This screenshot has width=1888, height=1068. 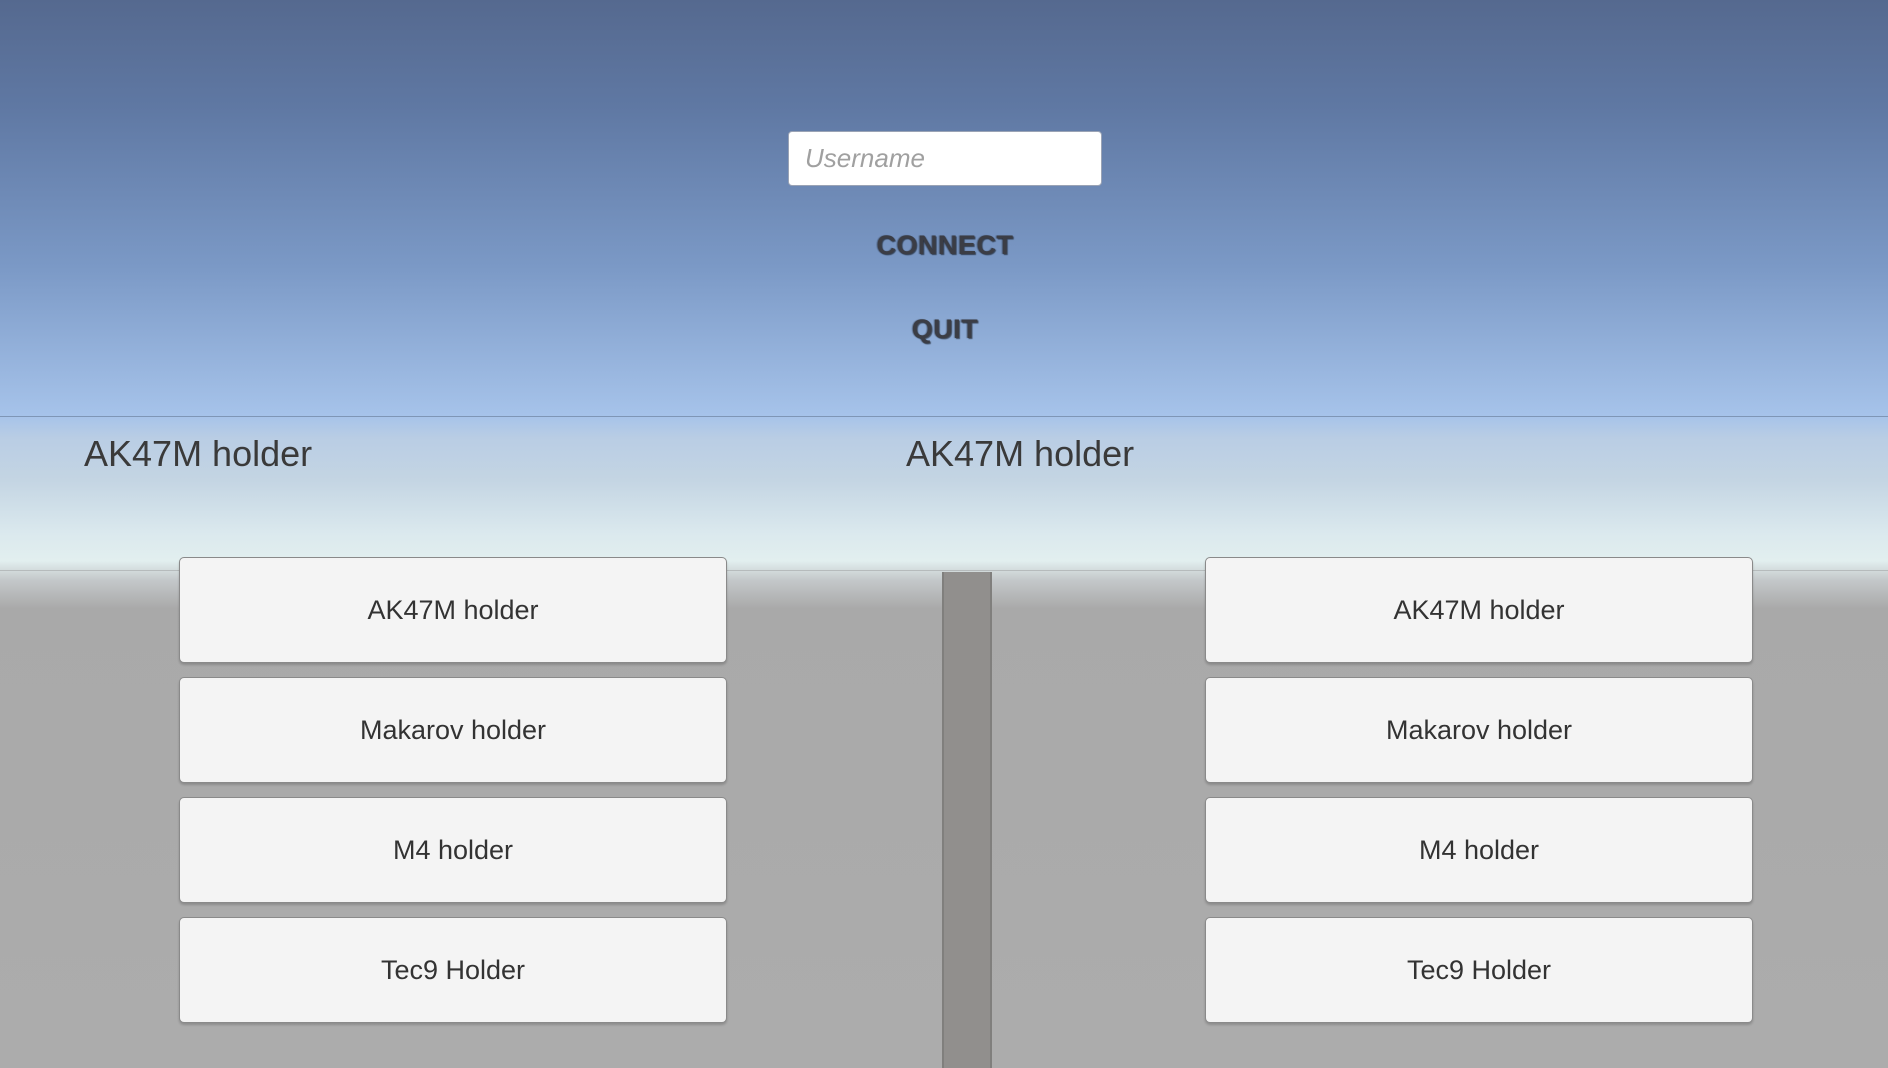 What do you see at coordinates (453, 730) in the screenshot?
I see `left-makarov-holder-button: Makarov holder` at bounding box center [453, 730].